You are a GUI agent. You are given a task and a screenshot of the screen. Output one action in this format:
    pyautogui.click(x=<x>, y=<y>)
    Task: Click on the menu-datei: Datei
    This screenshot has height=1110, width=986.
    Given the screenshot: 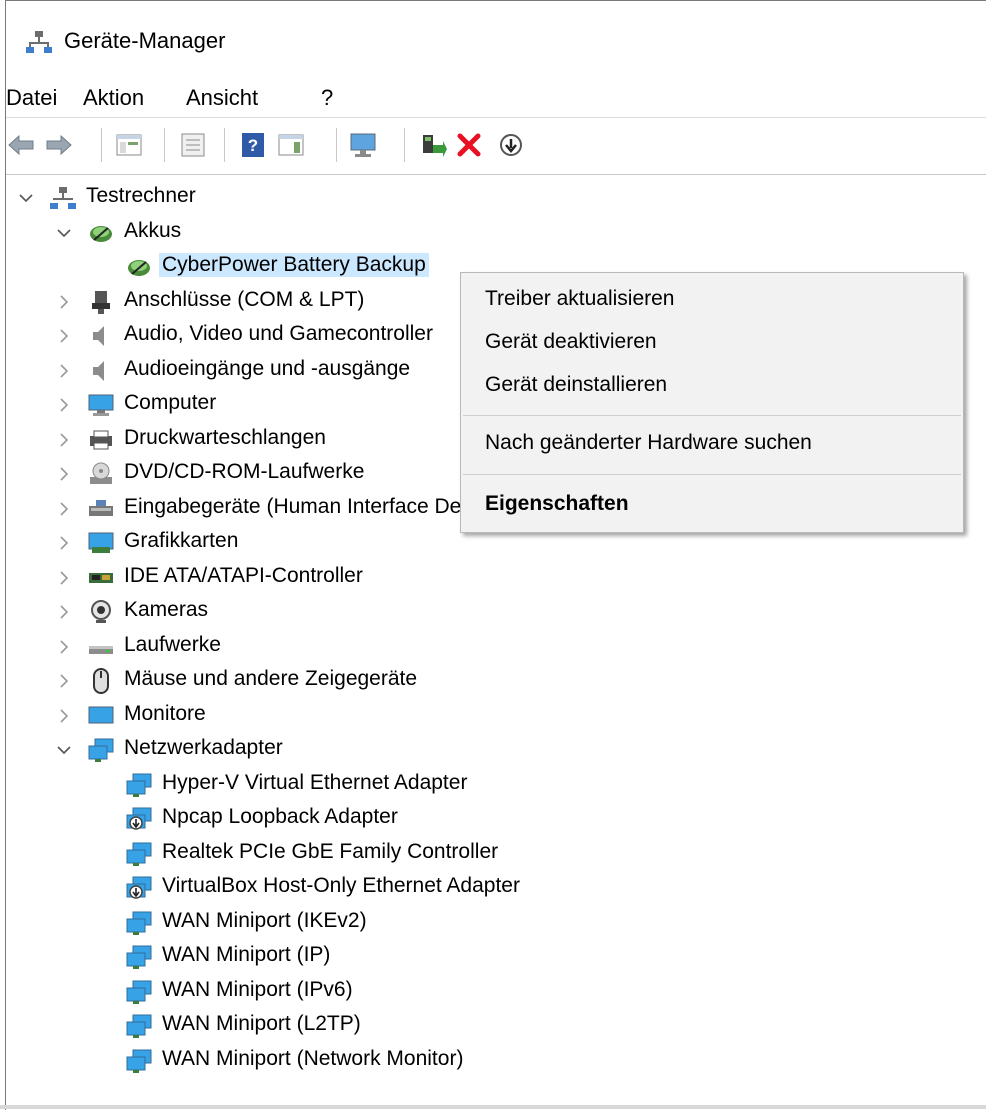 What is the action you would take?
    pyautogui.click(x=31, y=98)
    